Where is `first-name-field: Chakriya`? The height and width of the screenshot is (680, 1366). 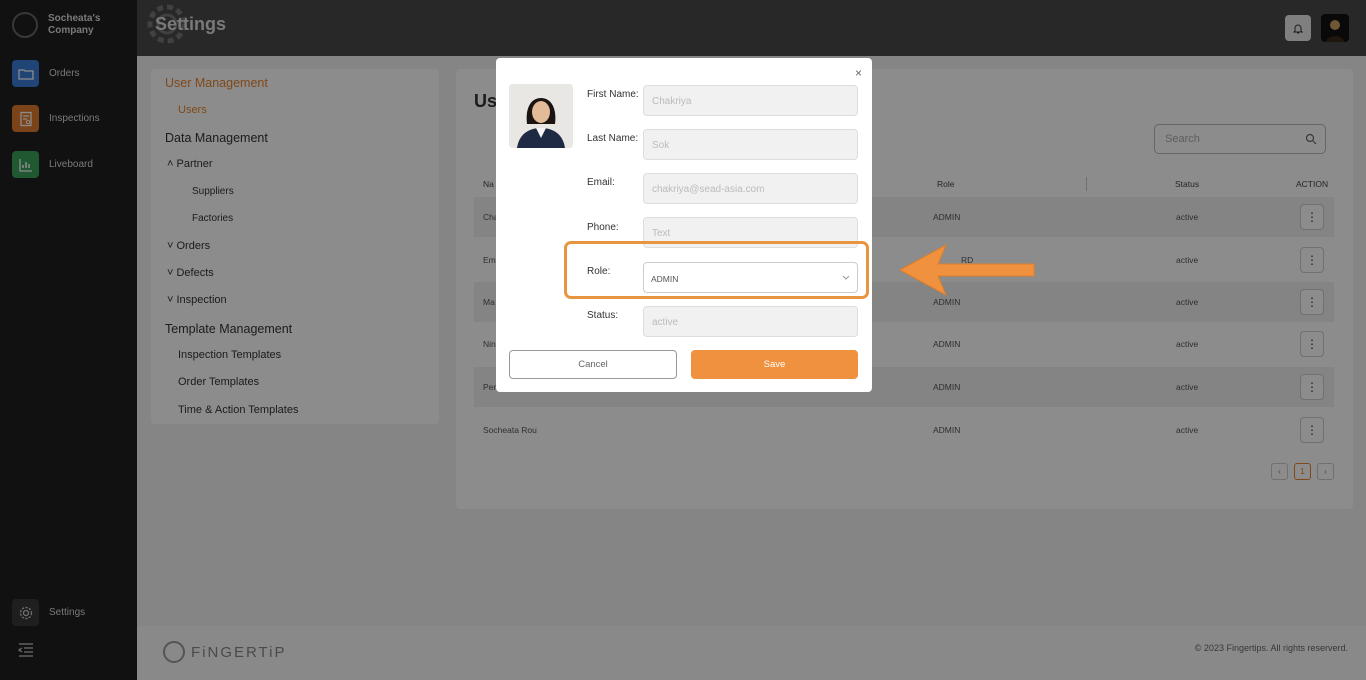 first-name-field: Chakriya is located at coordinates (750, 100).